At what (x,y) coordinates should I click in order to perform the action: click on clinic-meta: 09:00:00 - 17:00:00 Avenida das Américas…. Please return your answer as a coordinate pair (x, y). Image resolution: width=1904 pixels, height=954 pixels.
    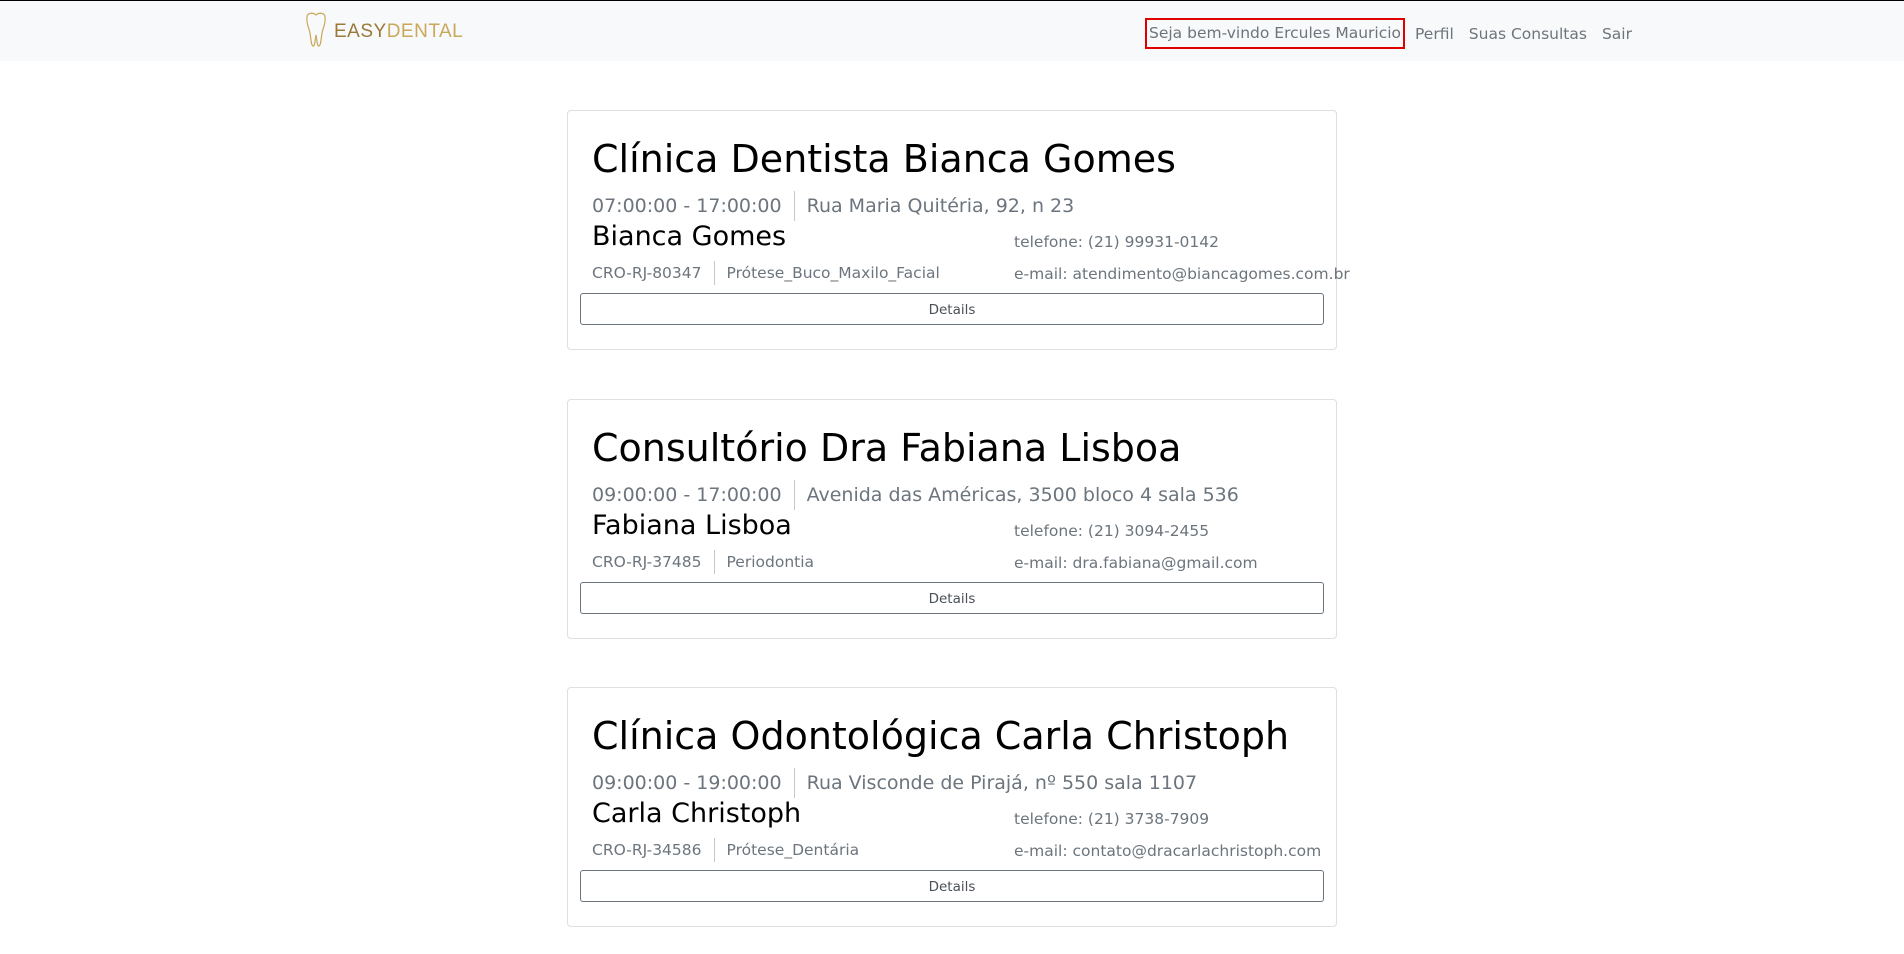
    Looking at the image, I should click on (915, 495).